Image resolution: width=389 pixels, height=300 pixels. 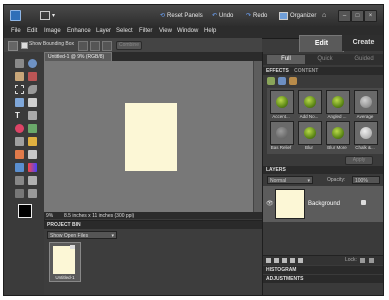 I want to click on hand-tool-icon, so click(x=19, y=76).